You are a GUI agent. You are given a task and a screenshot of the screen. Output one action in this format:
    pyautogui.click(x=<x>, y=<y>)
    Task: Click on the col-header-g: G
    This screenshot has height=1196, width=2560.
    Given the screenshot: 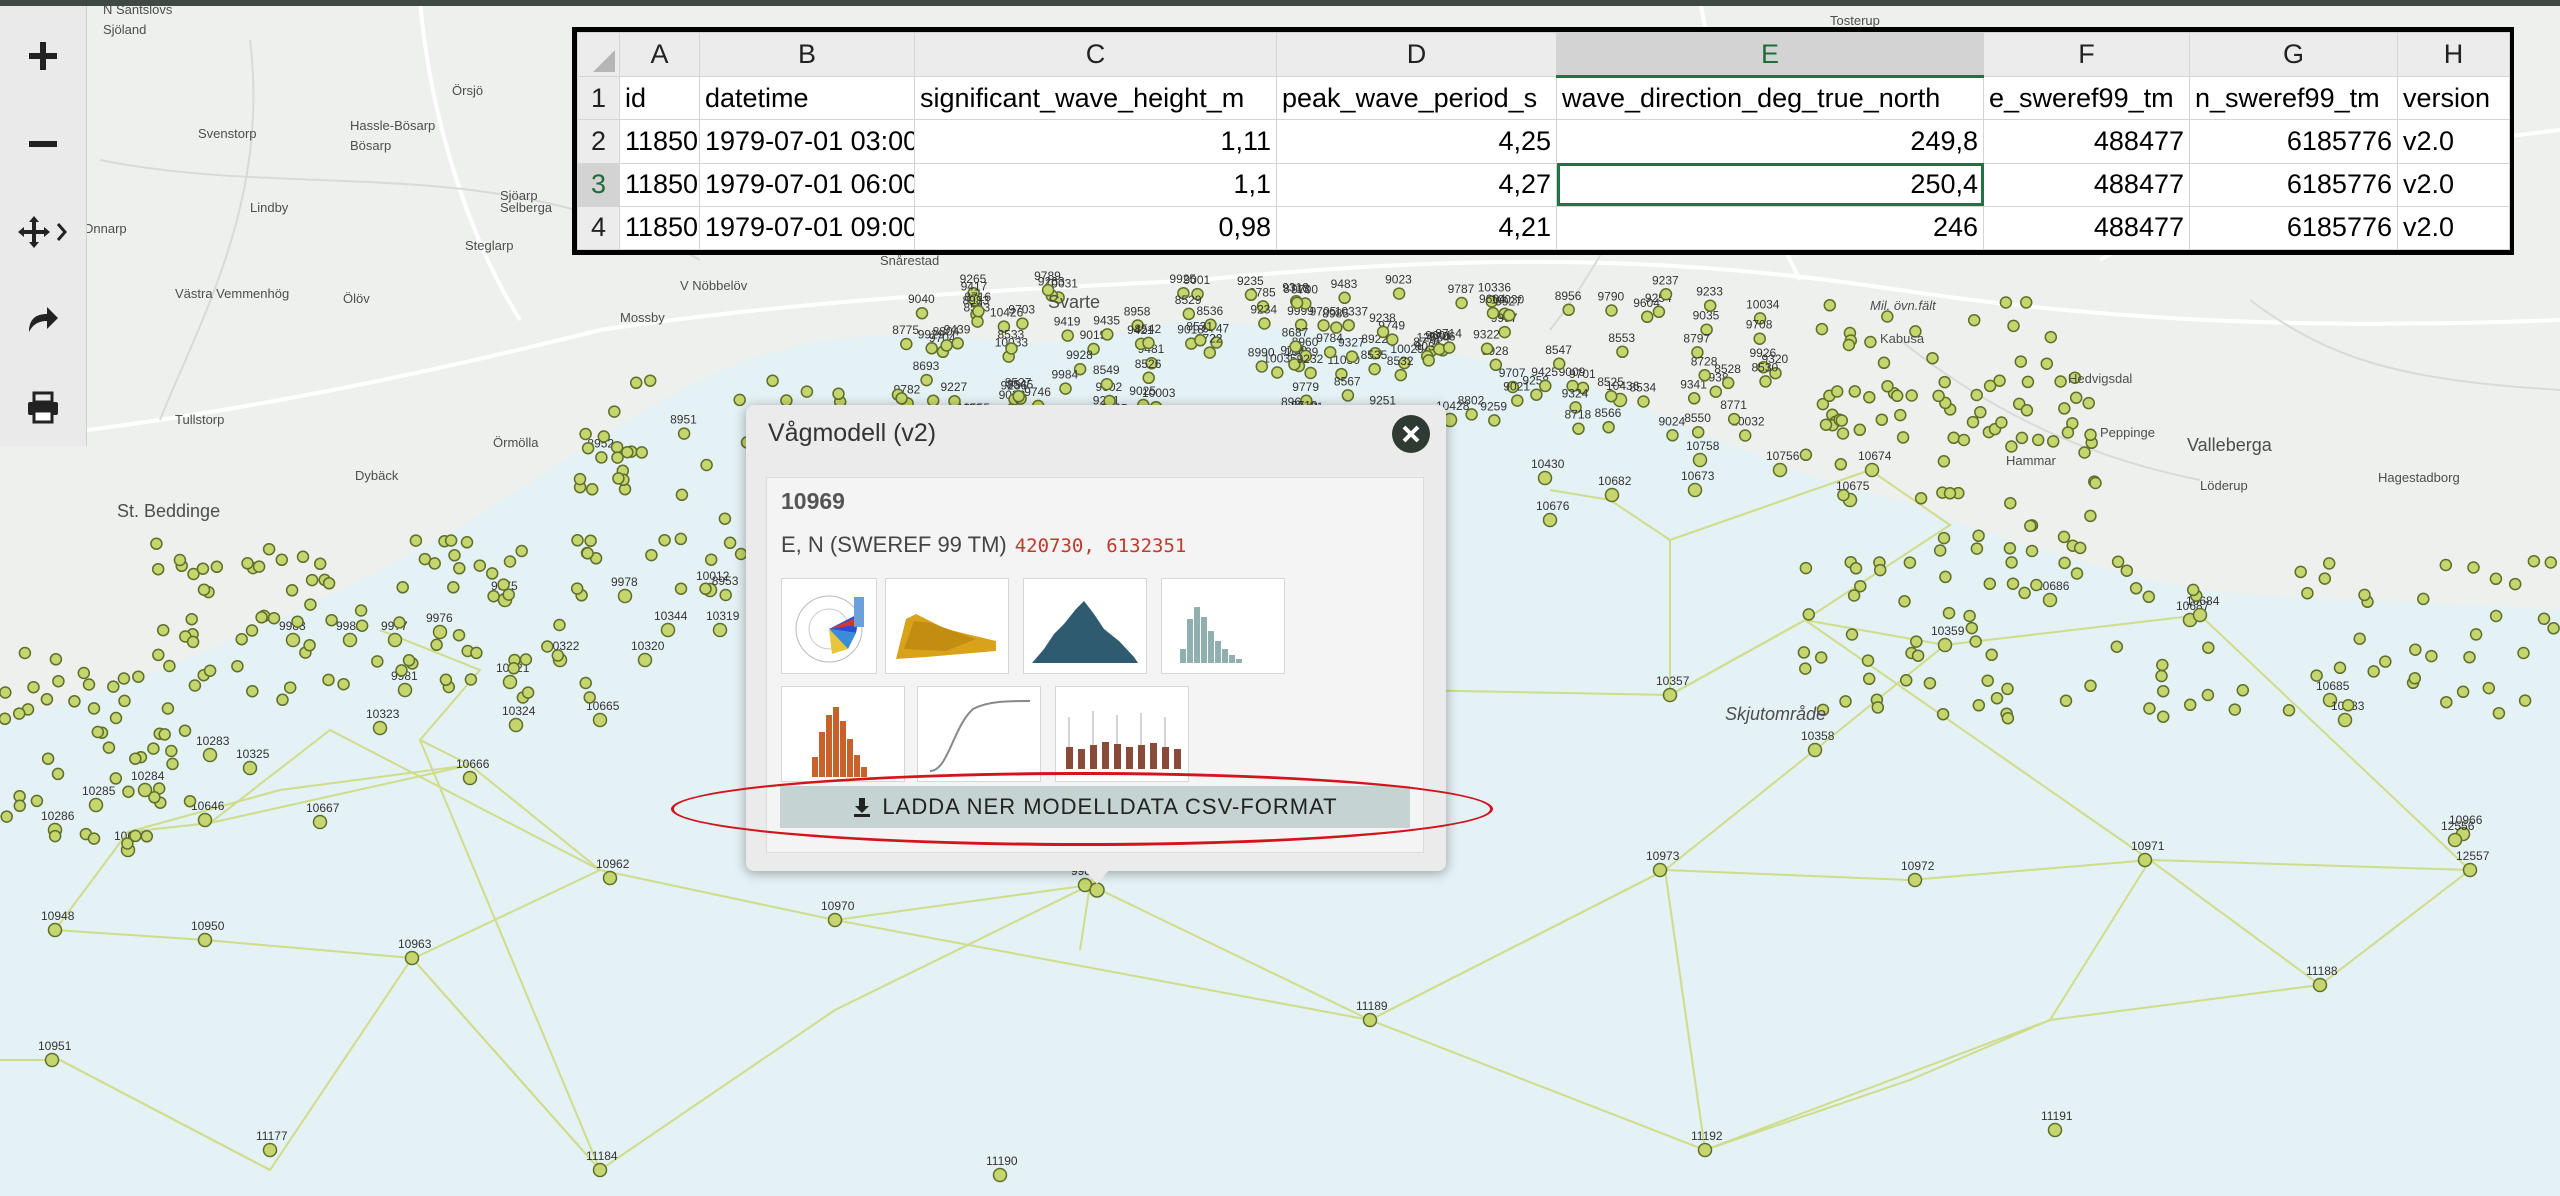 What is the action you would take?
    pyautogui.click(x=2293, y=54)
    